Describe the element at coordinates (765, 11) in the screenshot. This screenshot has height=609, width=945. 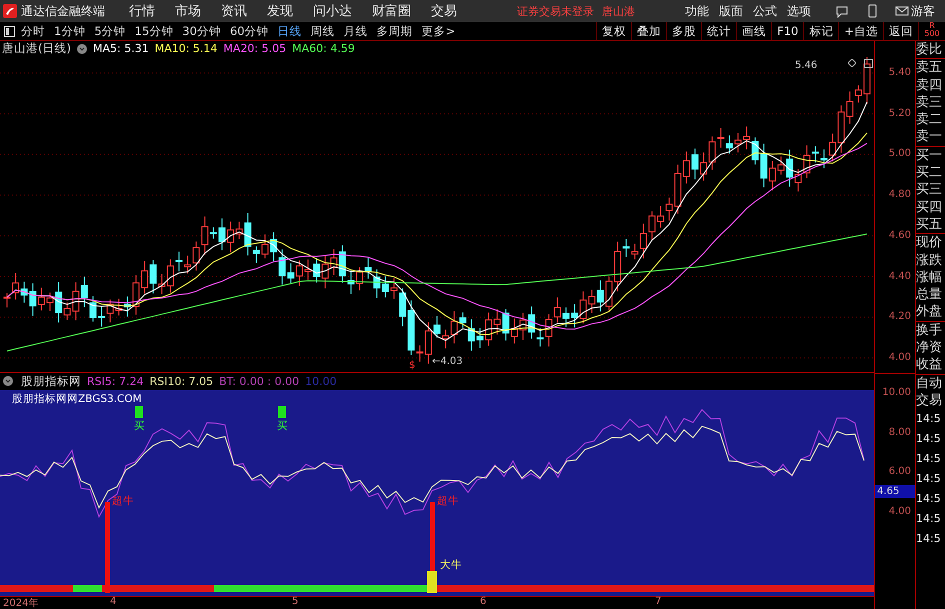
I see `menu-item: 公式` at that location.